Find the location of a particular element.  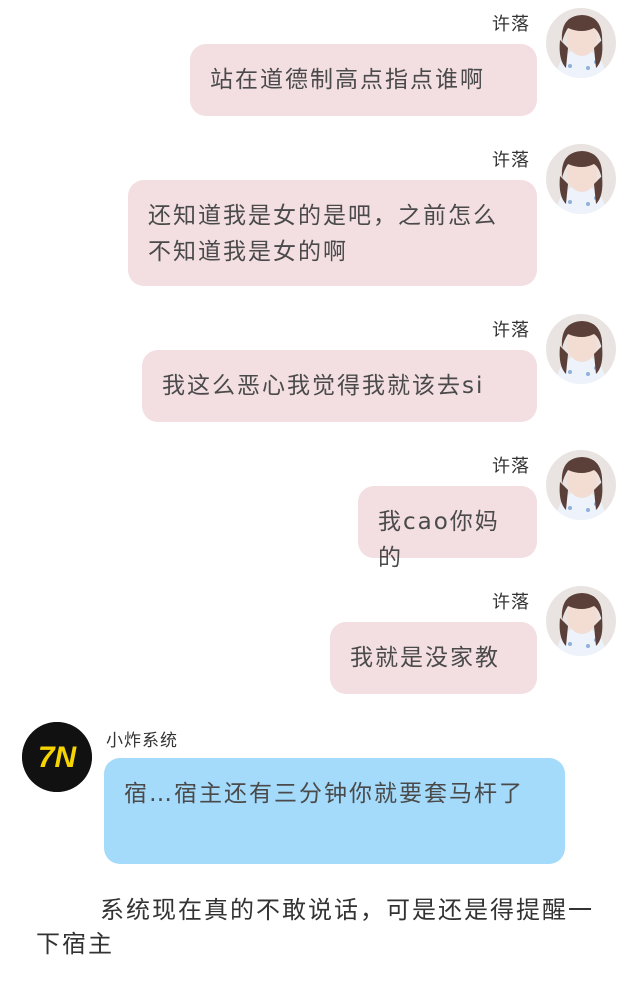

message-bubble: 我就是没家教 is located at coordinates (433, 658).